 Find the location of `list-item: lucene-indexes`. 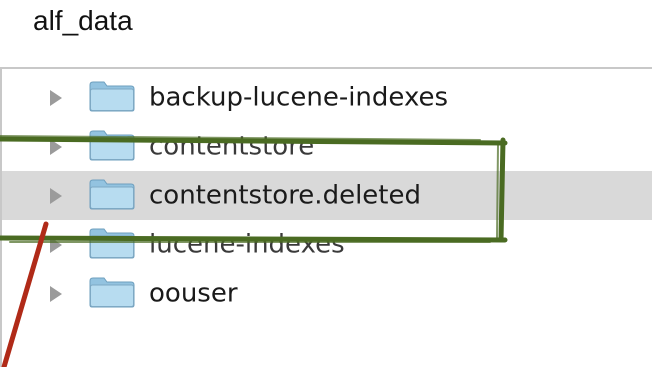

list-item: lucene-indexes is located at coordinates (327, 244).